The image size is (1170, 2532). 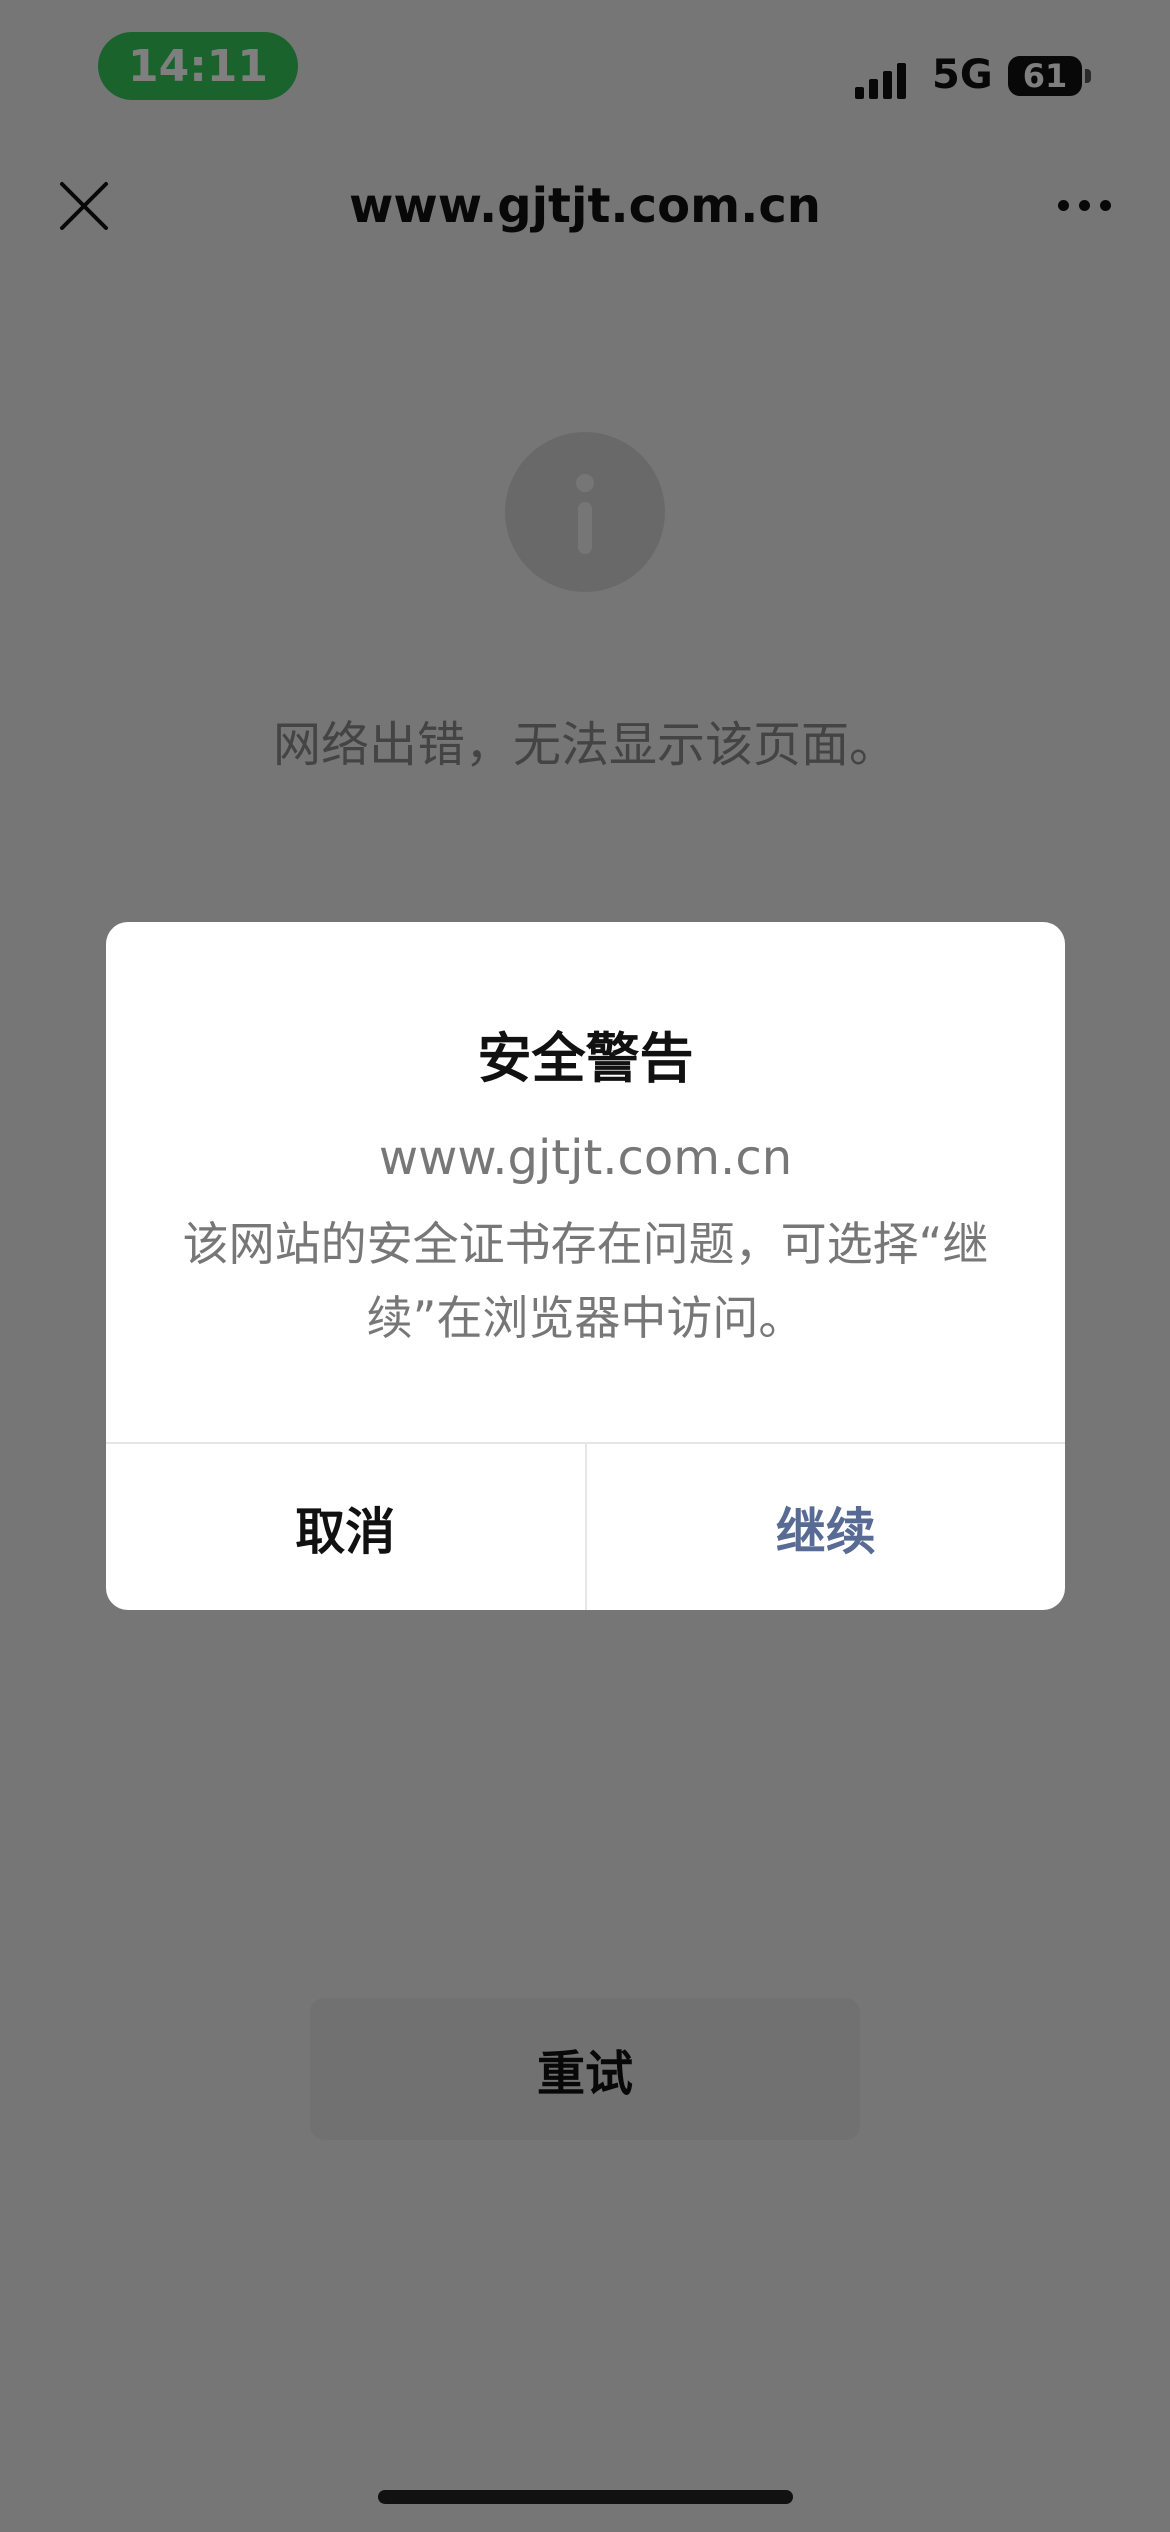 What do you see at coordinates (585, 2497) in the screenshot?
I see `home-indicator` at bounding box center [585, 2497].